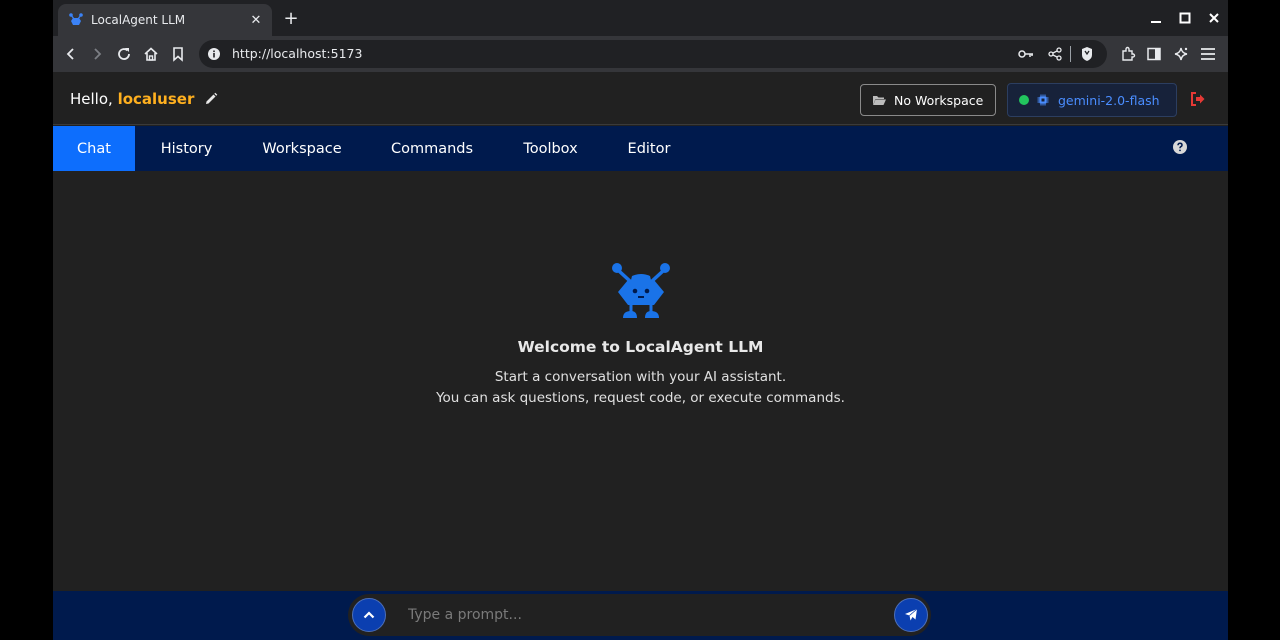 This screenshot has width=1280, height=640. Describe the element at coordinates (97, 54) in the screenshot. I see `forward-icon` at that location.